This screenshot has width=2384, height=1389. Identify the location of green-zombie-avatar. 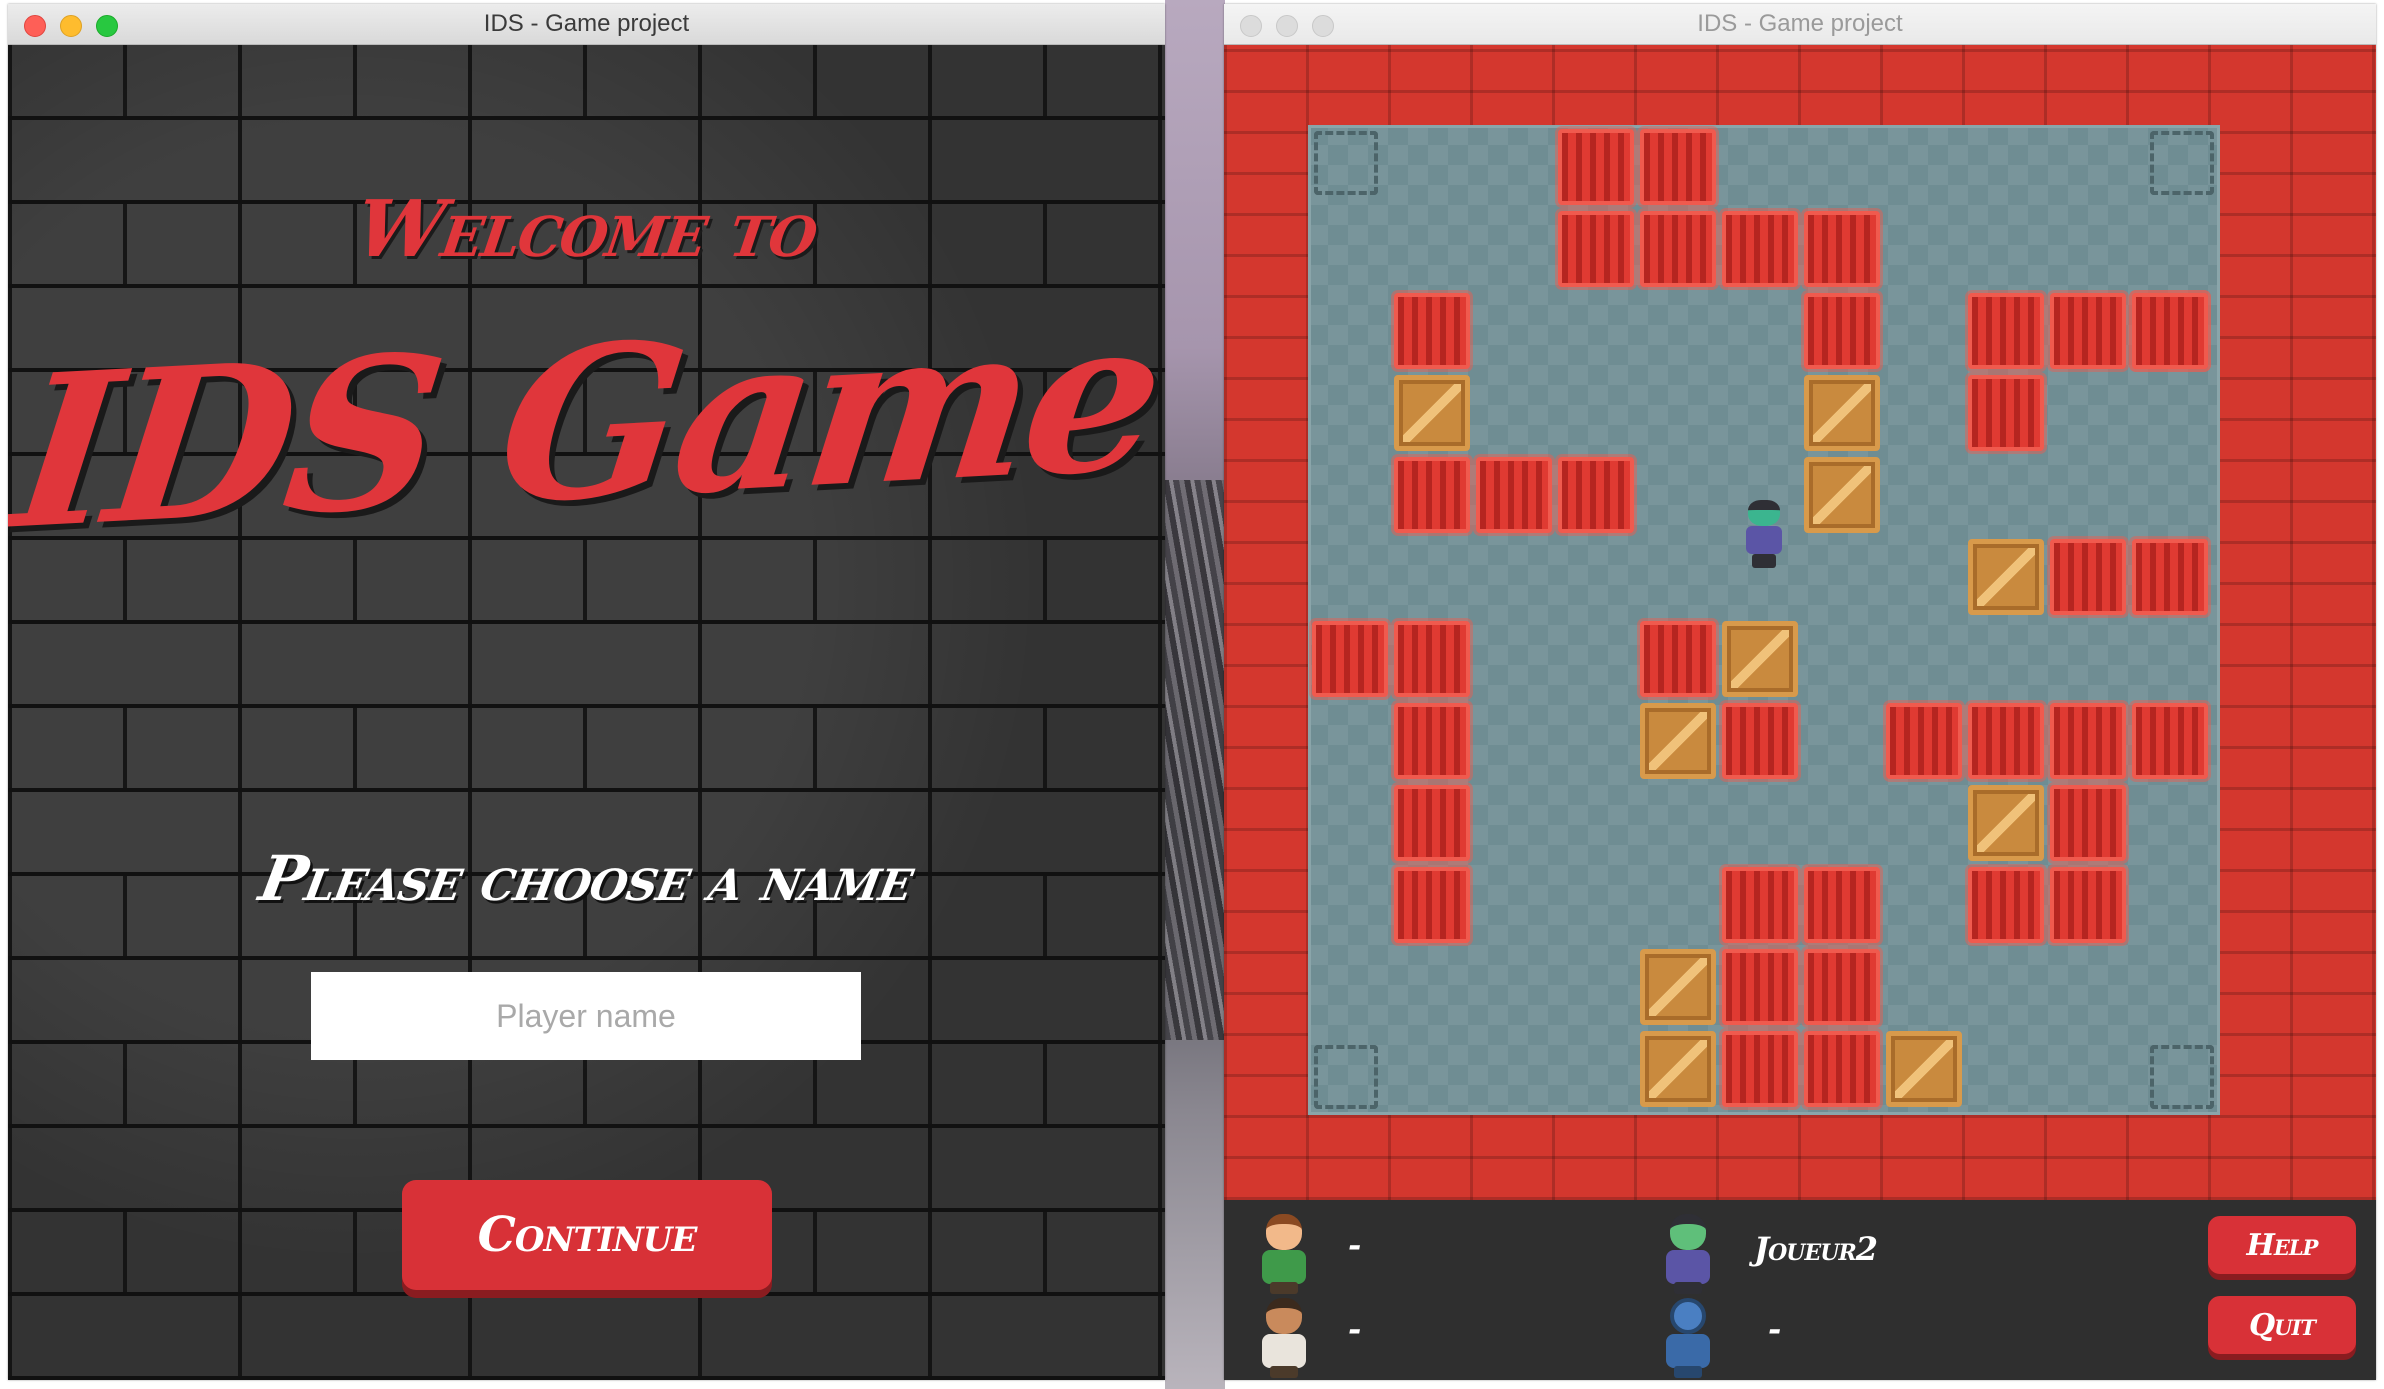
(1688, 1253).